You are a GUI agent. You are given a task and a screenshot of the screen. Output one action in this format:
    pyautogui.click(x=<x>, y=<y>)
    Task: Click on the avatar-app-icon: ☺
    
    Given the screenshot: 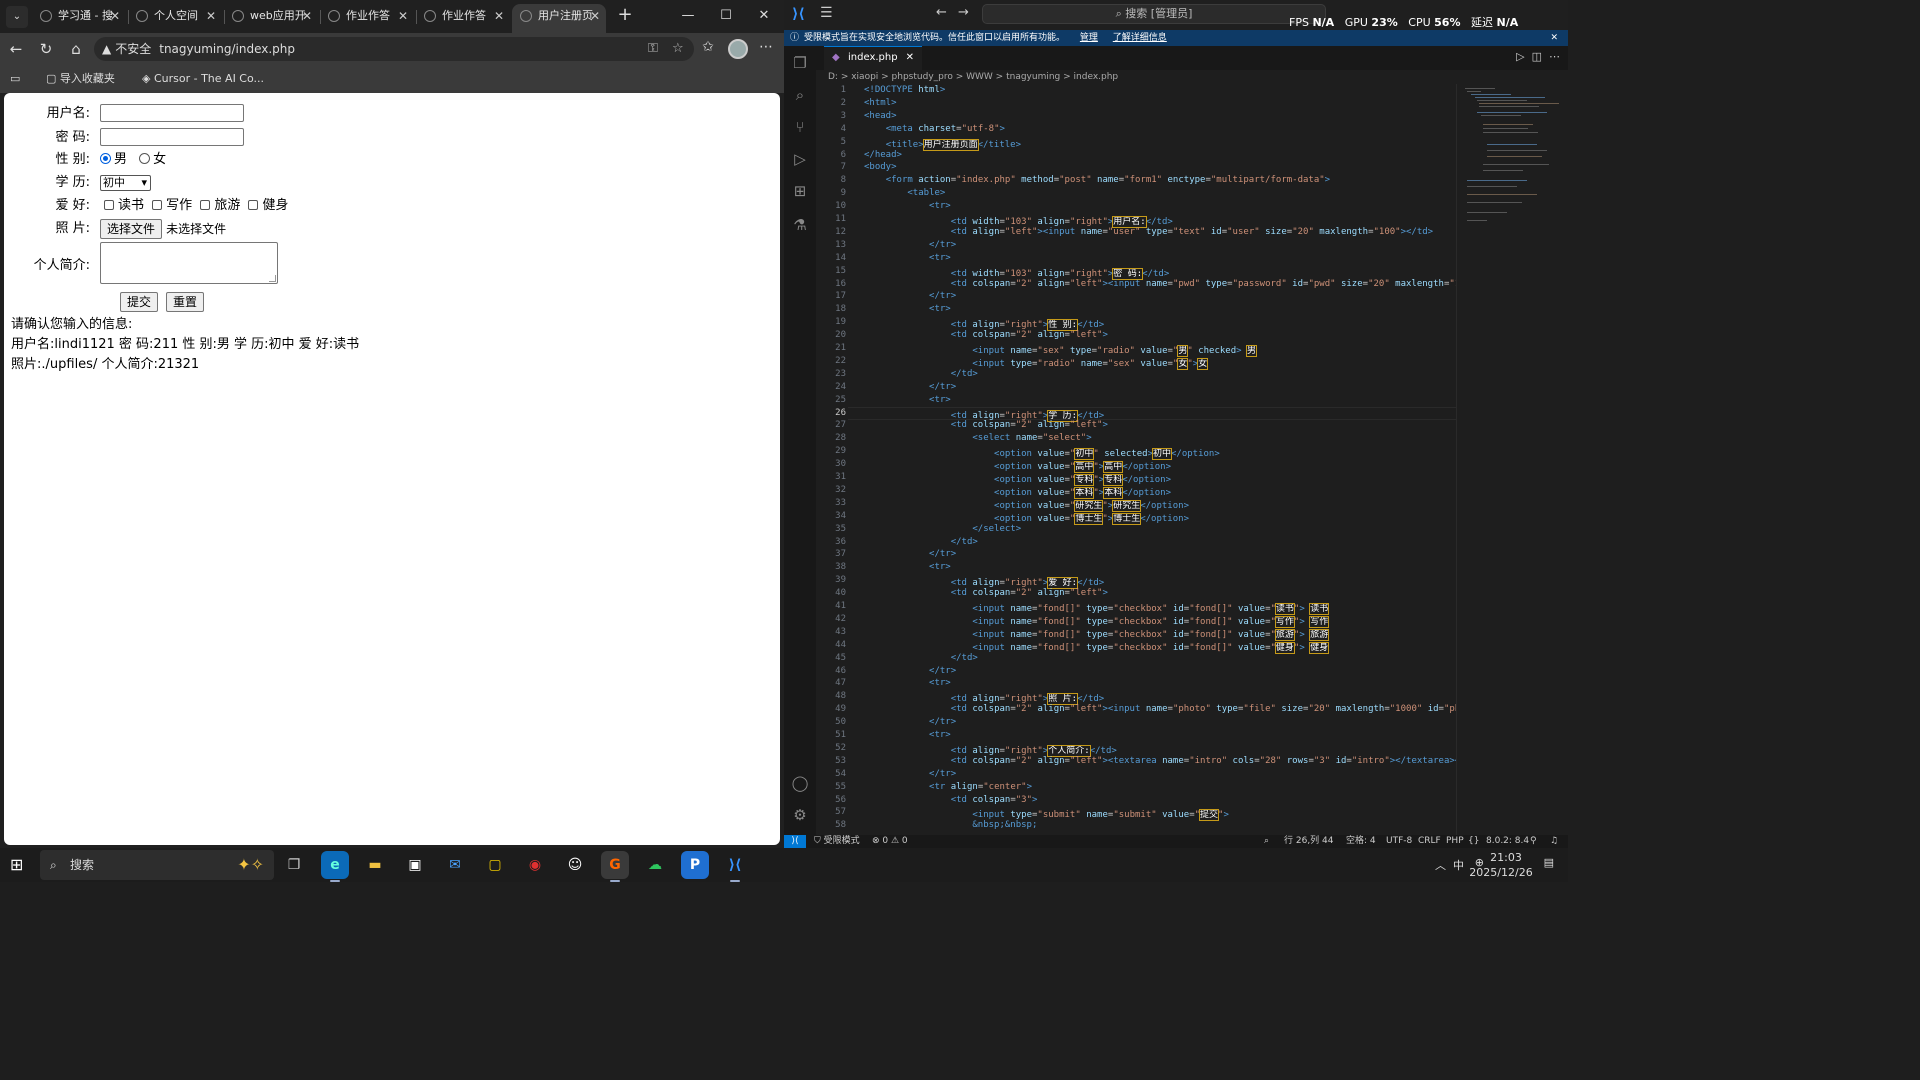 What is the action you would take?
    pyautogui.click(x=575, y=865)
    